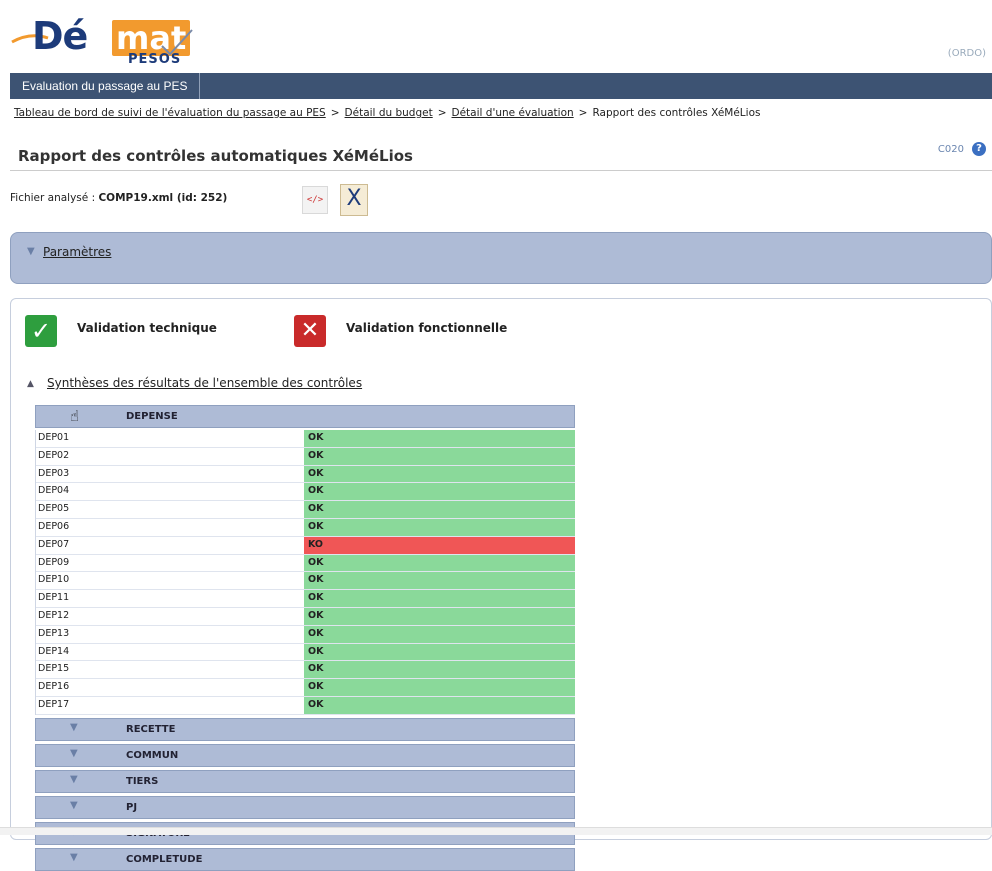 The image size is (992, 871). What do you see at coordinates (54, 615) in the screenshot?
I see `control-id: DEP12` at bounding box center [54, 615].